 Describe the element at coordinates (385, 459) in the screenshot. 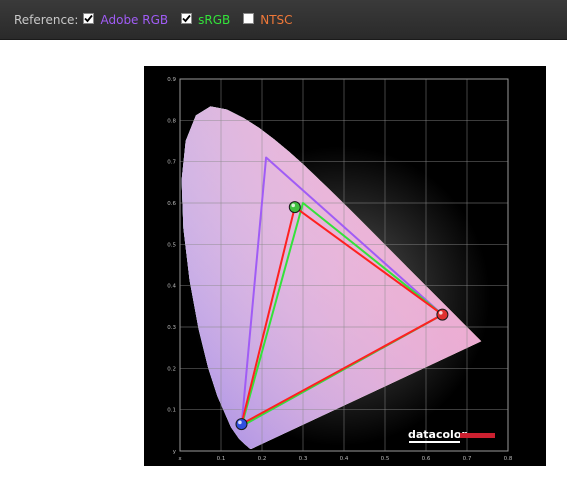

I see `x-tick-label: 0.5` at that location.